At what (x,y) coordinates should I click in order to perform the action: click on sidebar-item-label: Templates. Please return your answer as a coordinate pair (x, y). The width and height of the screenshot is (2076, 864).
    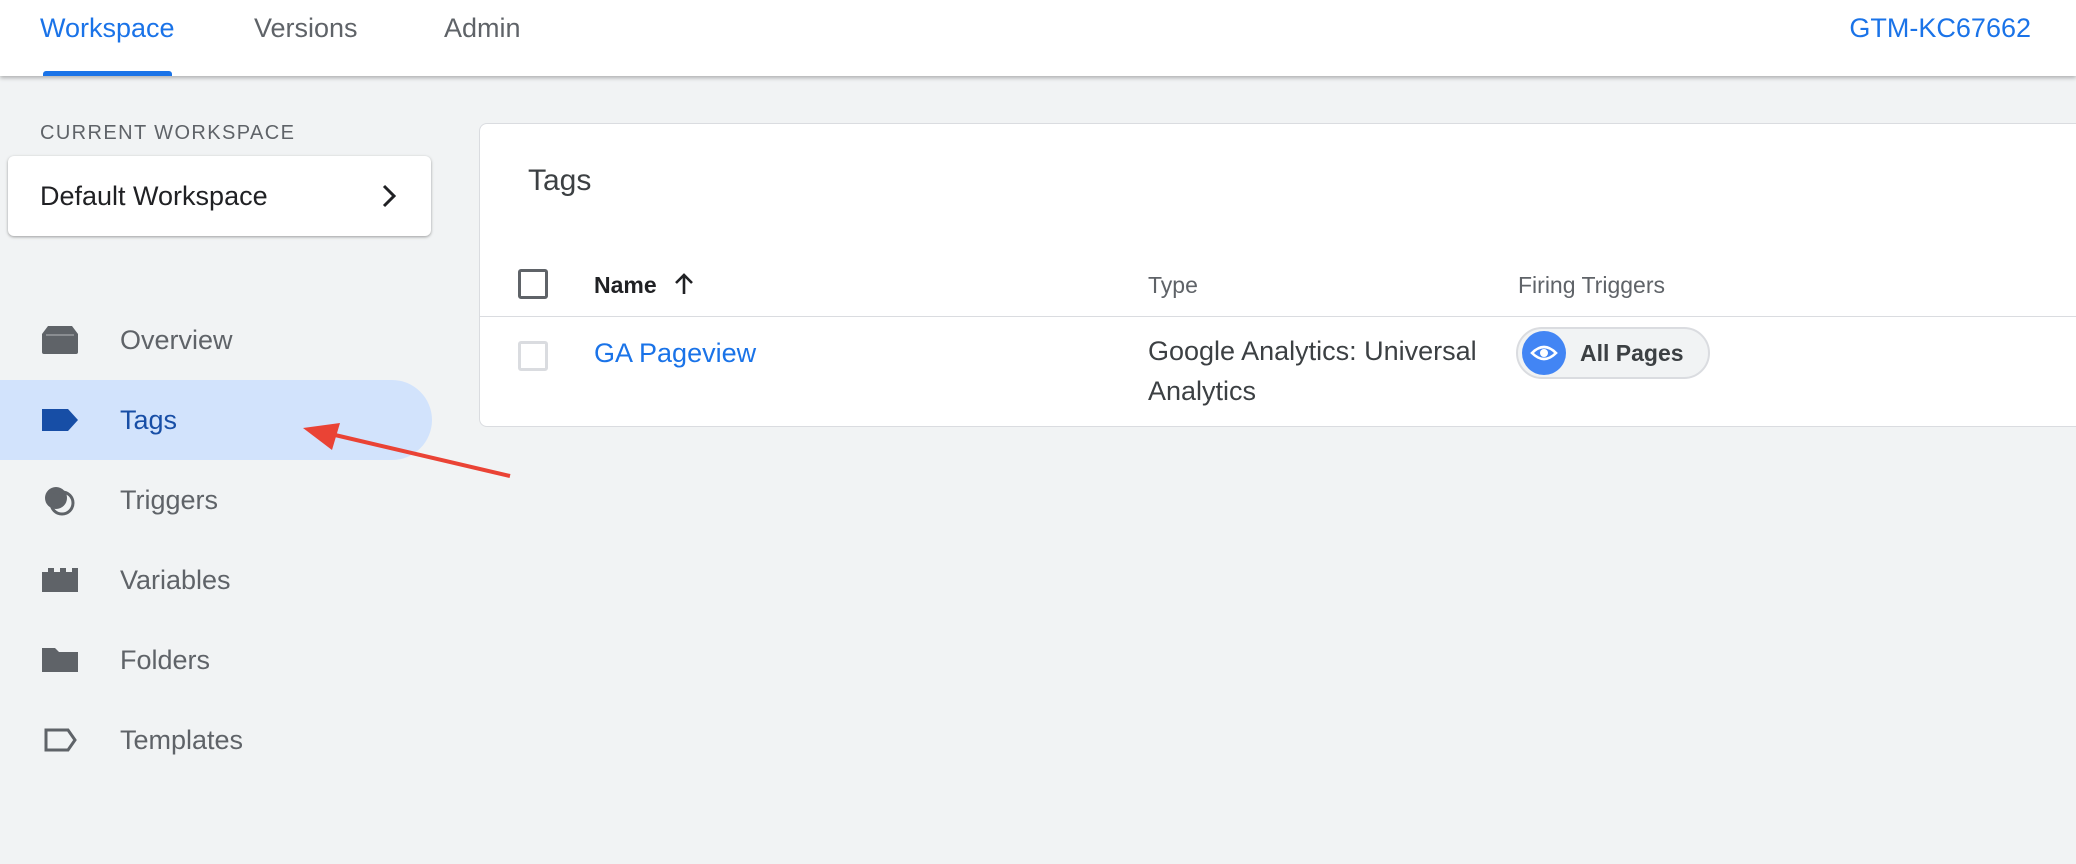
    Looking at the image, I should click on (182, 740).